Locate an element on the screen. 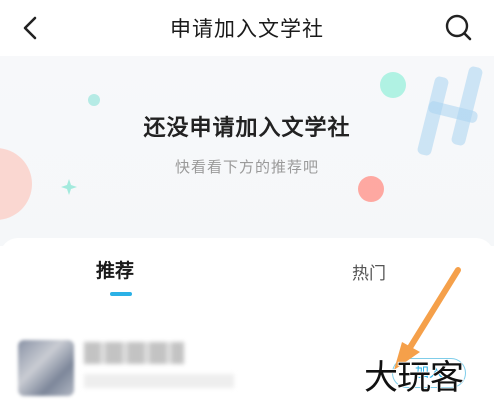 The image size is (494, 402). search-button is located at coordinates (459, 28).